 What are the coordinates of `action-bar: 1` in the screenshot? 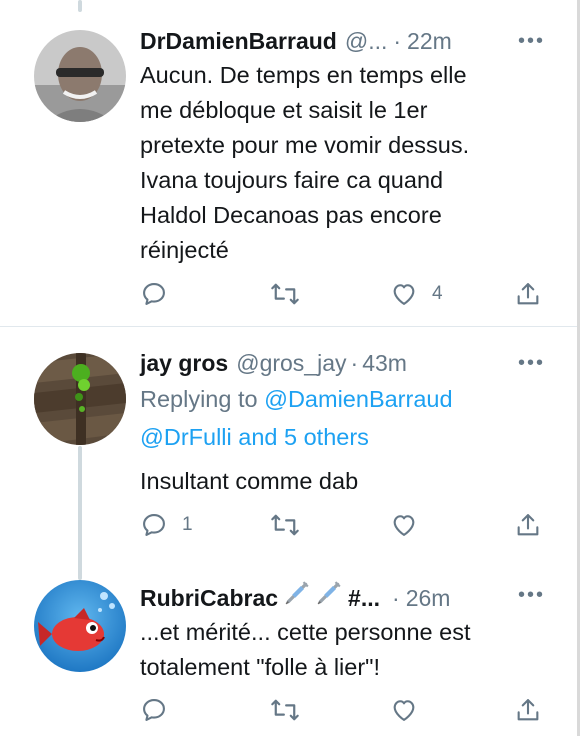 It's located at (345, 525).